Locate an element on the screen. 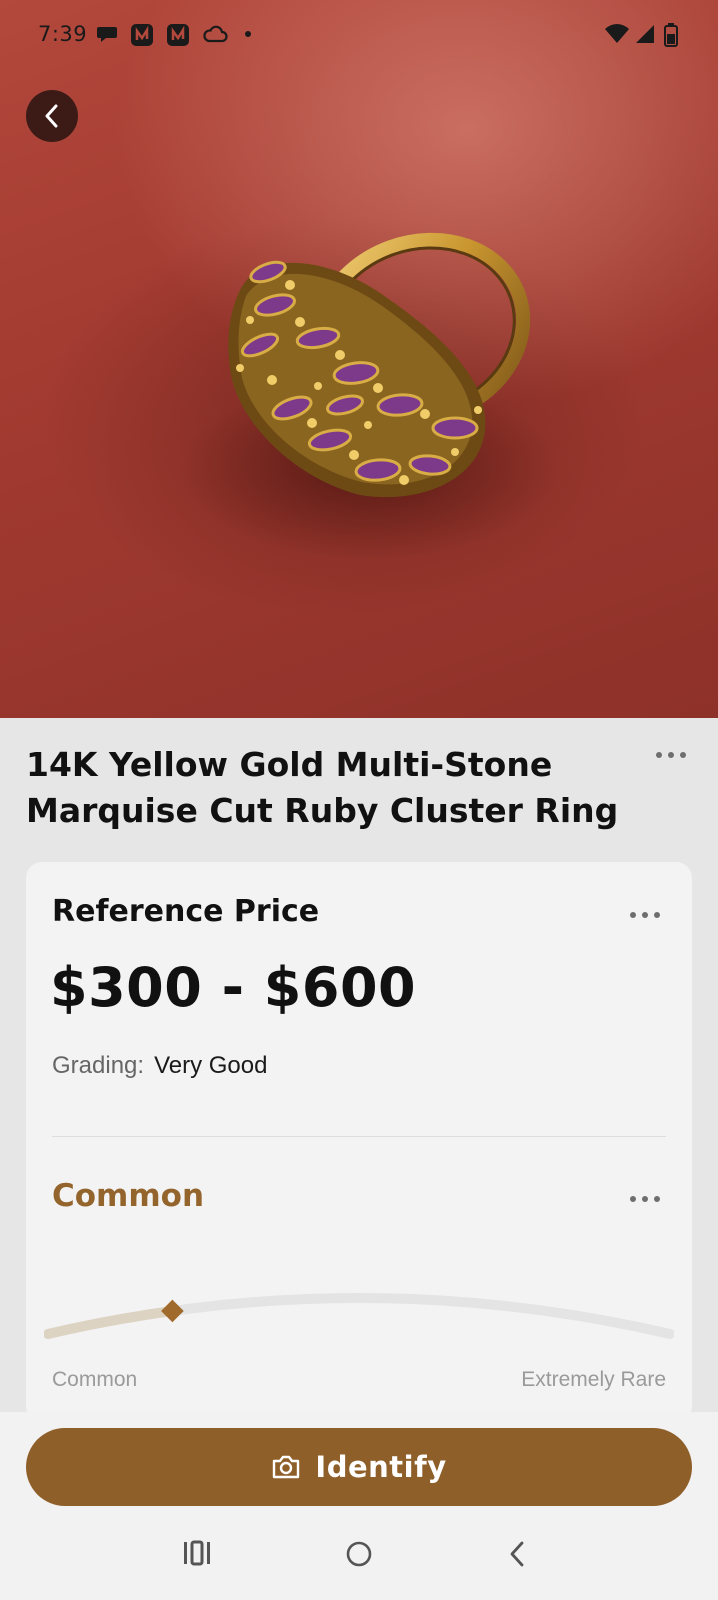 The width and height of the screenshot is (718, 1600). battery-icon is located at coordinates (671, 35).